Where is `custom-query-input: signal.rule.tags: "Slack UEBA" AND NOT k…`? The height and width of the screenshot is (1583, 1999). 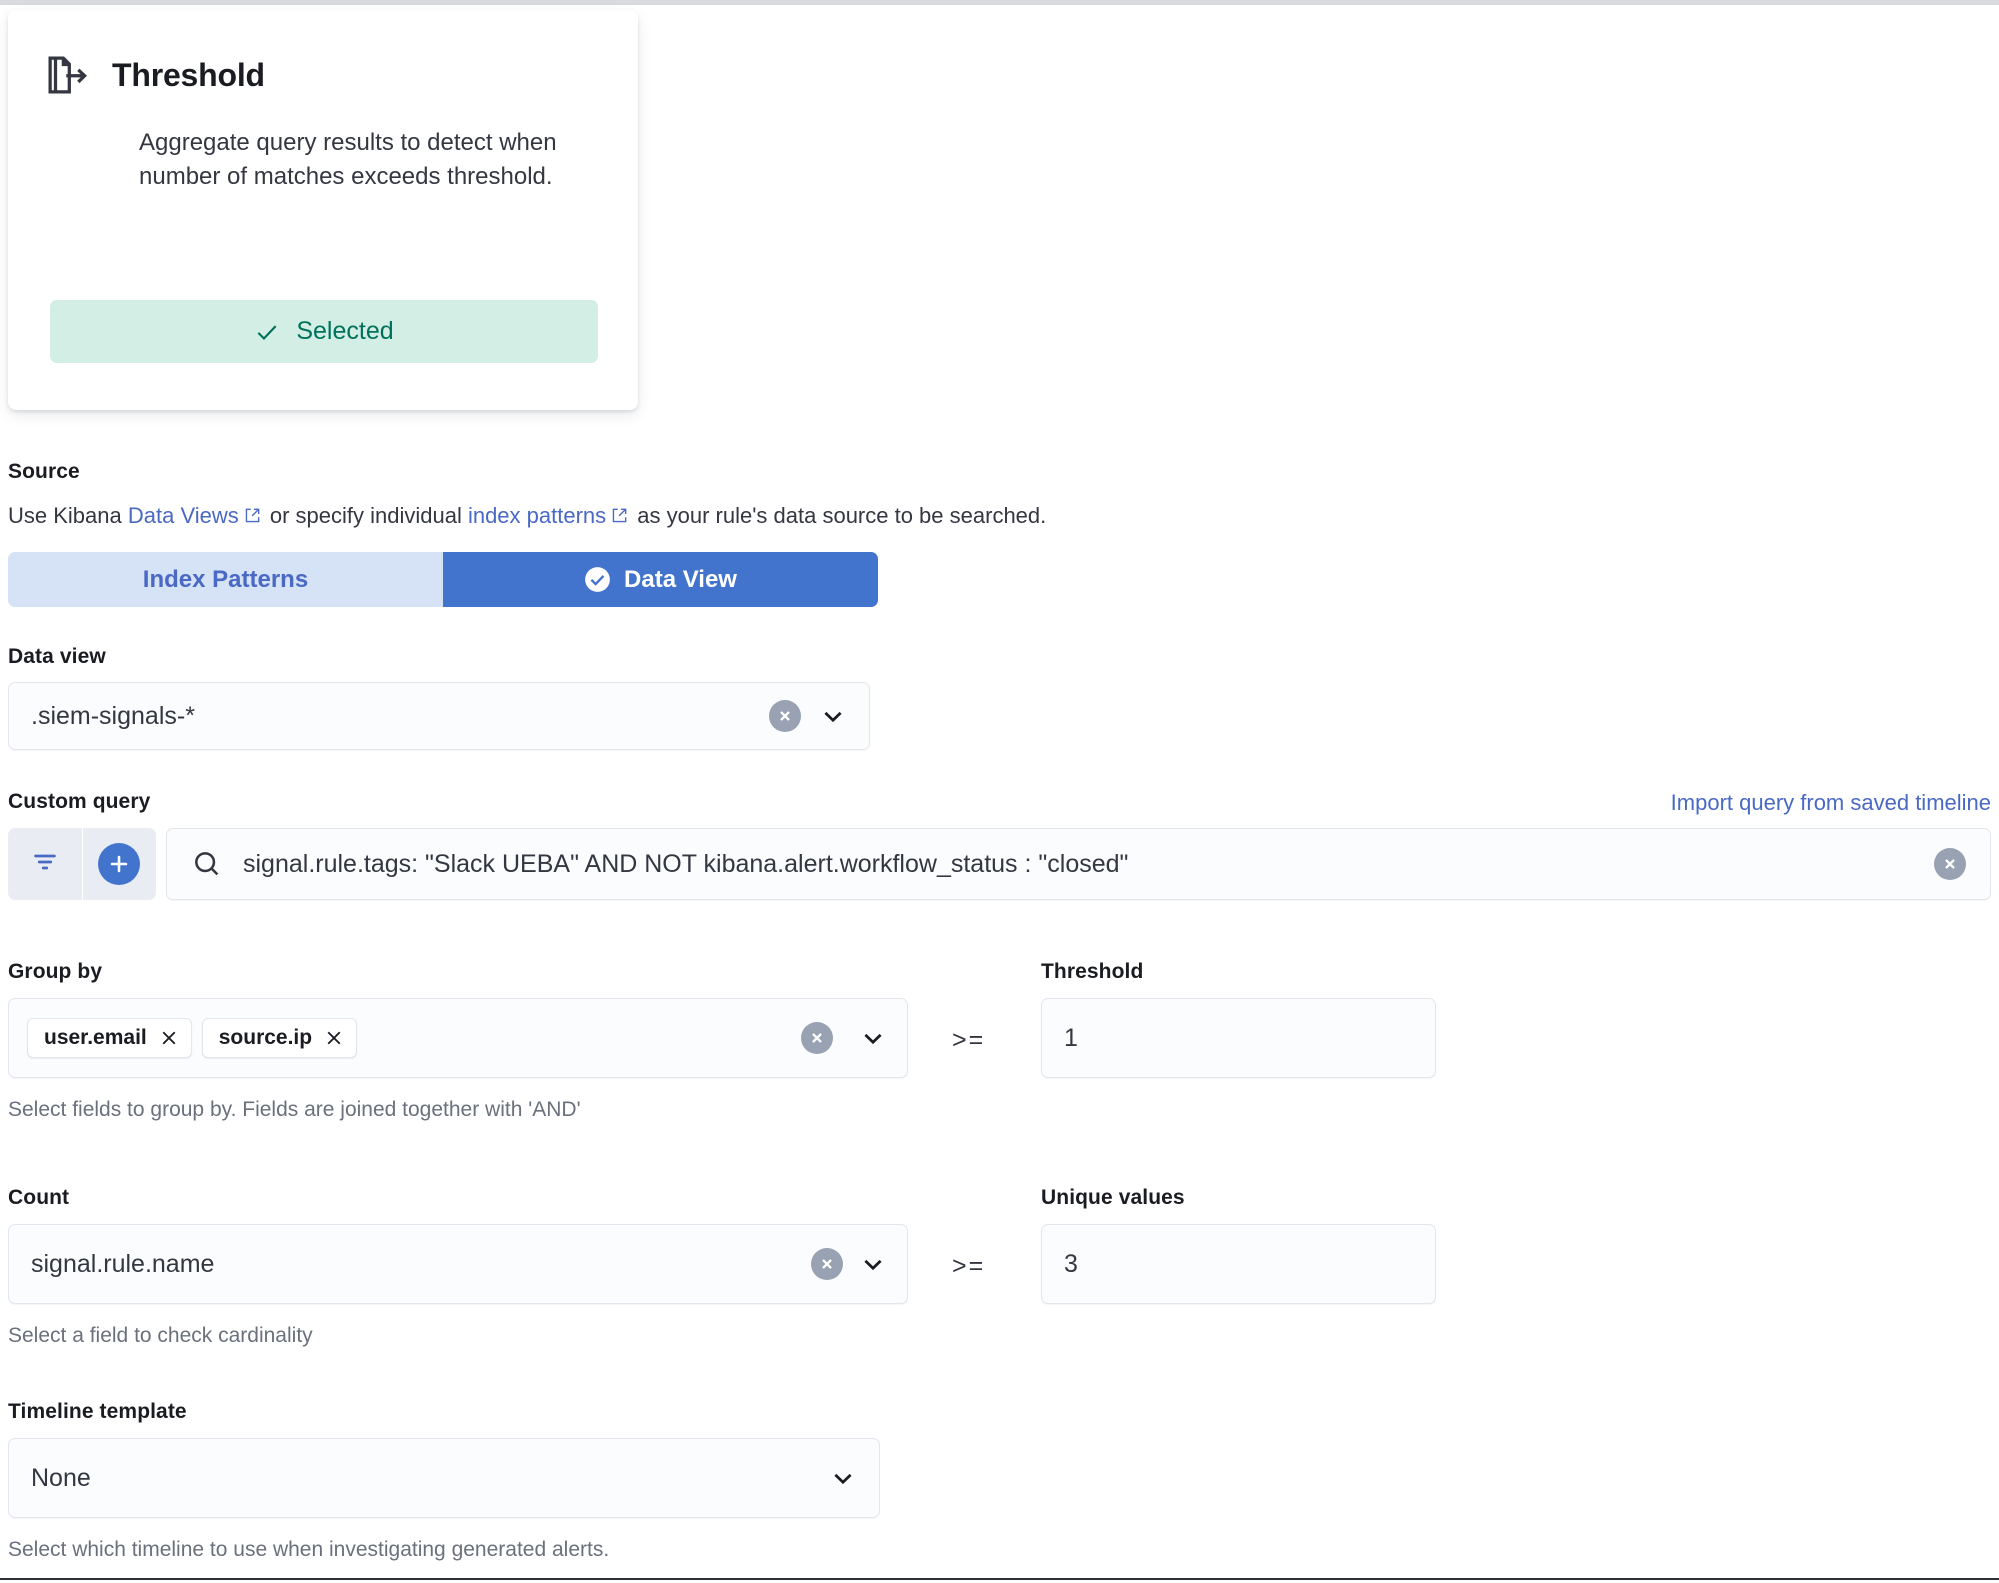
custom-query-input: signal.rule.tags: "Slack UEBA" AND NOT k… is located at coordinates (1078, 864).